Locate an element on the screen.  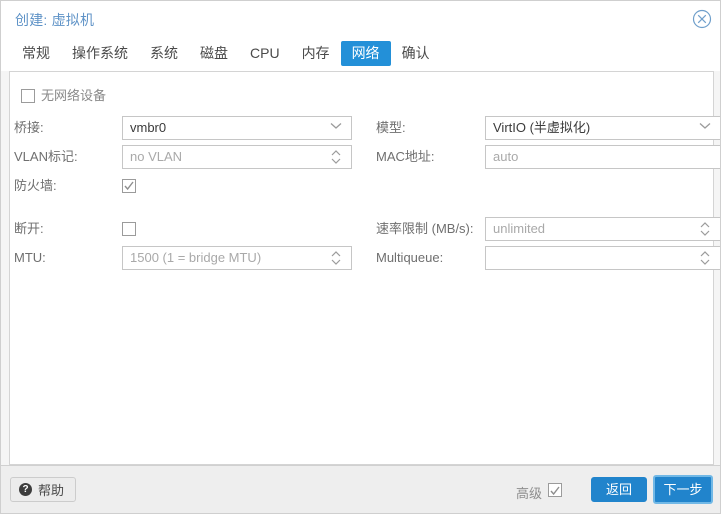
help-button-label: 帮助 is located at coordinates (51, 490).